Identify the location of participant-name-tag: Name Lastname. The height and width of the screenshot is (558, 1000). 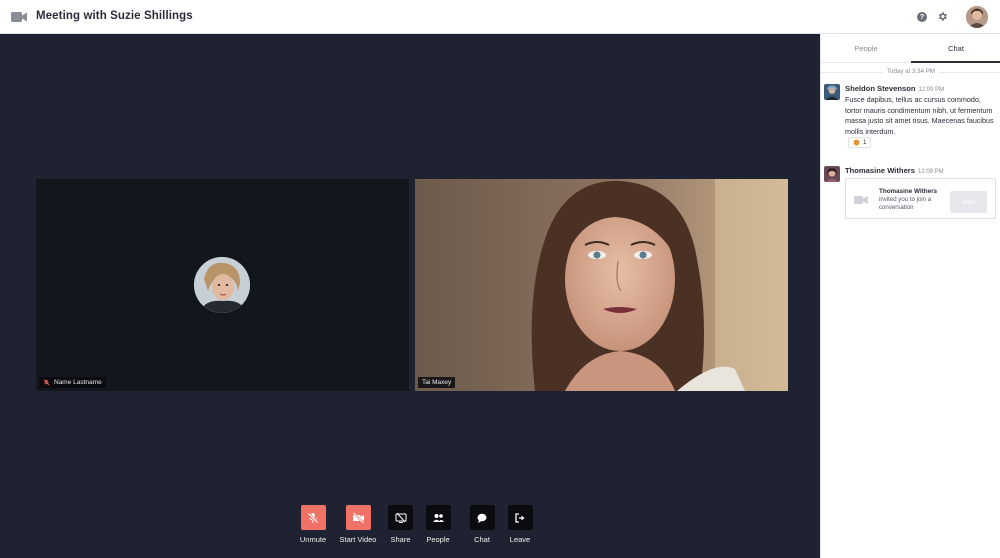
(72, 382).